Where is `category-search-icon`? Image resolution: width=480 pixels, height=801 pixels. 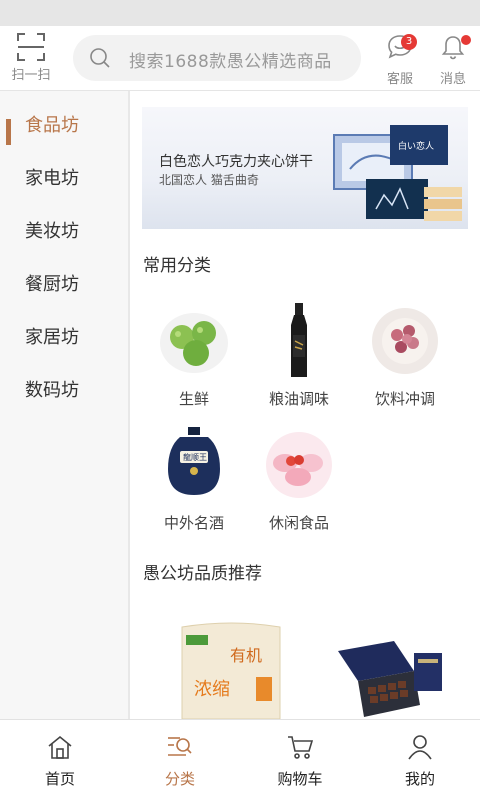
category-search-icon is located at coordinates (180, 746).